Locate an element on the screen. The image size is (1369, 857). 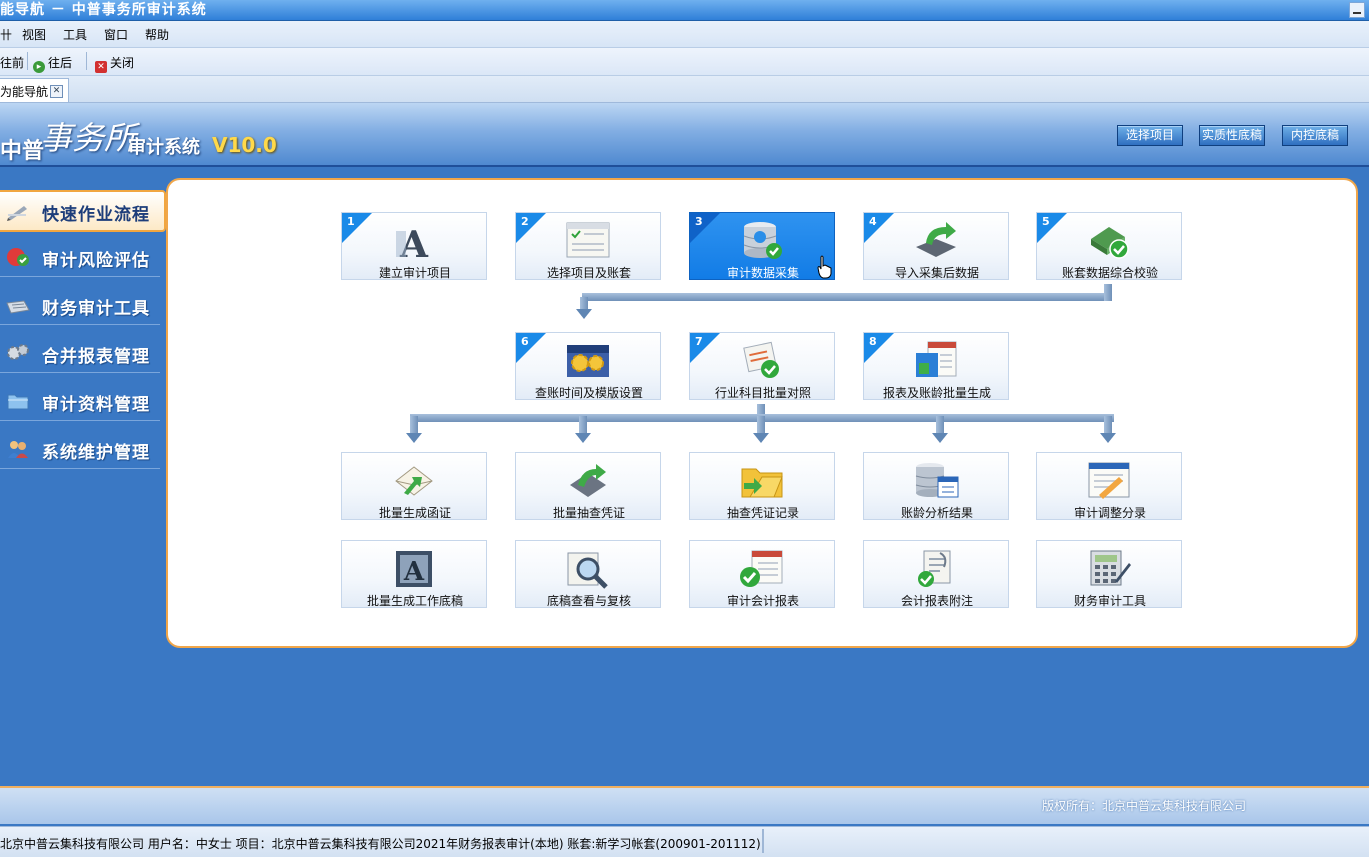
step-label: 查账时间及模版设置 is located at coordinates (588, 393).